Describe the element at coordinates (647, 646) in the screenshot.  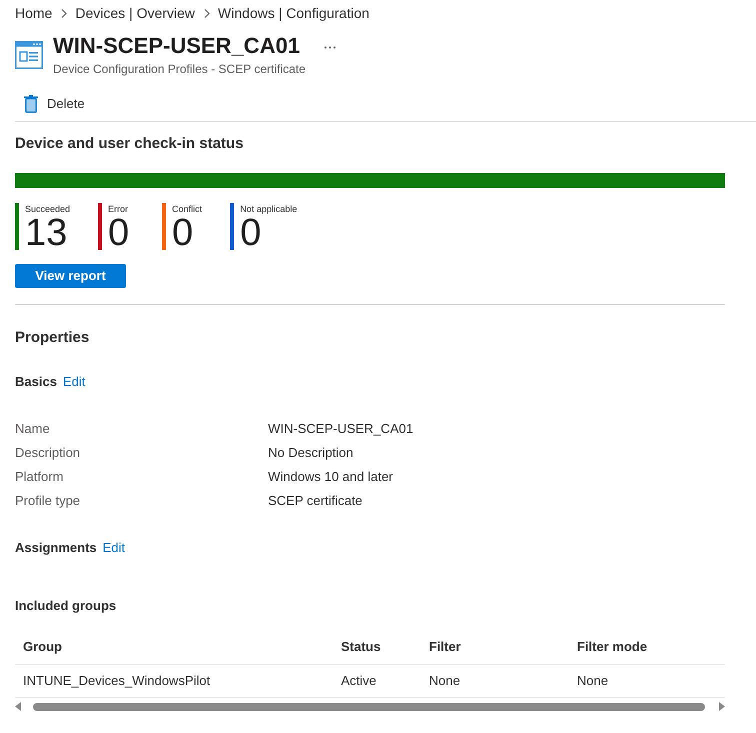
I see `column-header: Filter mode` at that location.